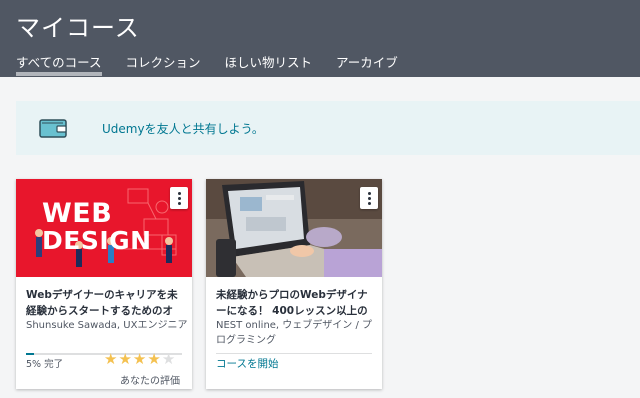 The image size is (640, 398). I want to click on thumbnail-text-web: WEB, so click(77, 213).